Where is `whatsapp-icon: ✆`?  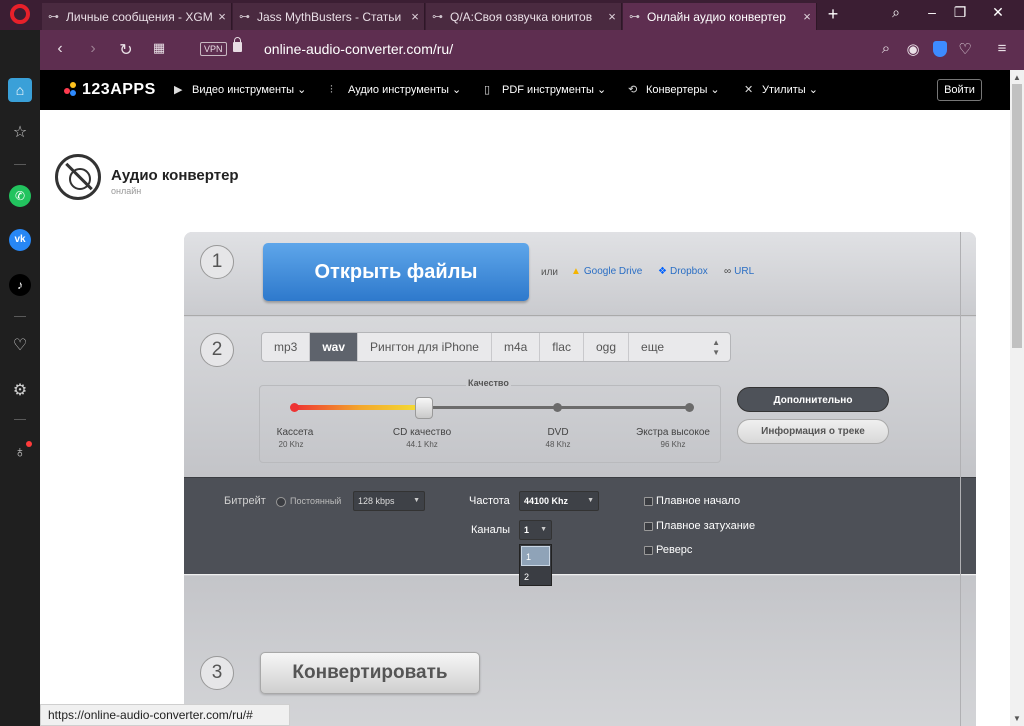
whatsapp-icon: ✆ is located at coordinates (20, 196).